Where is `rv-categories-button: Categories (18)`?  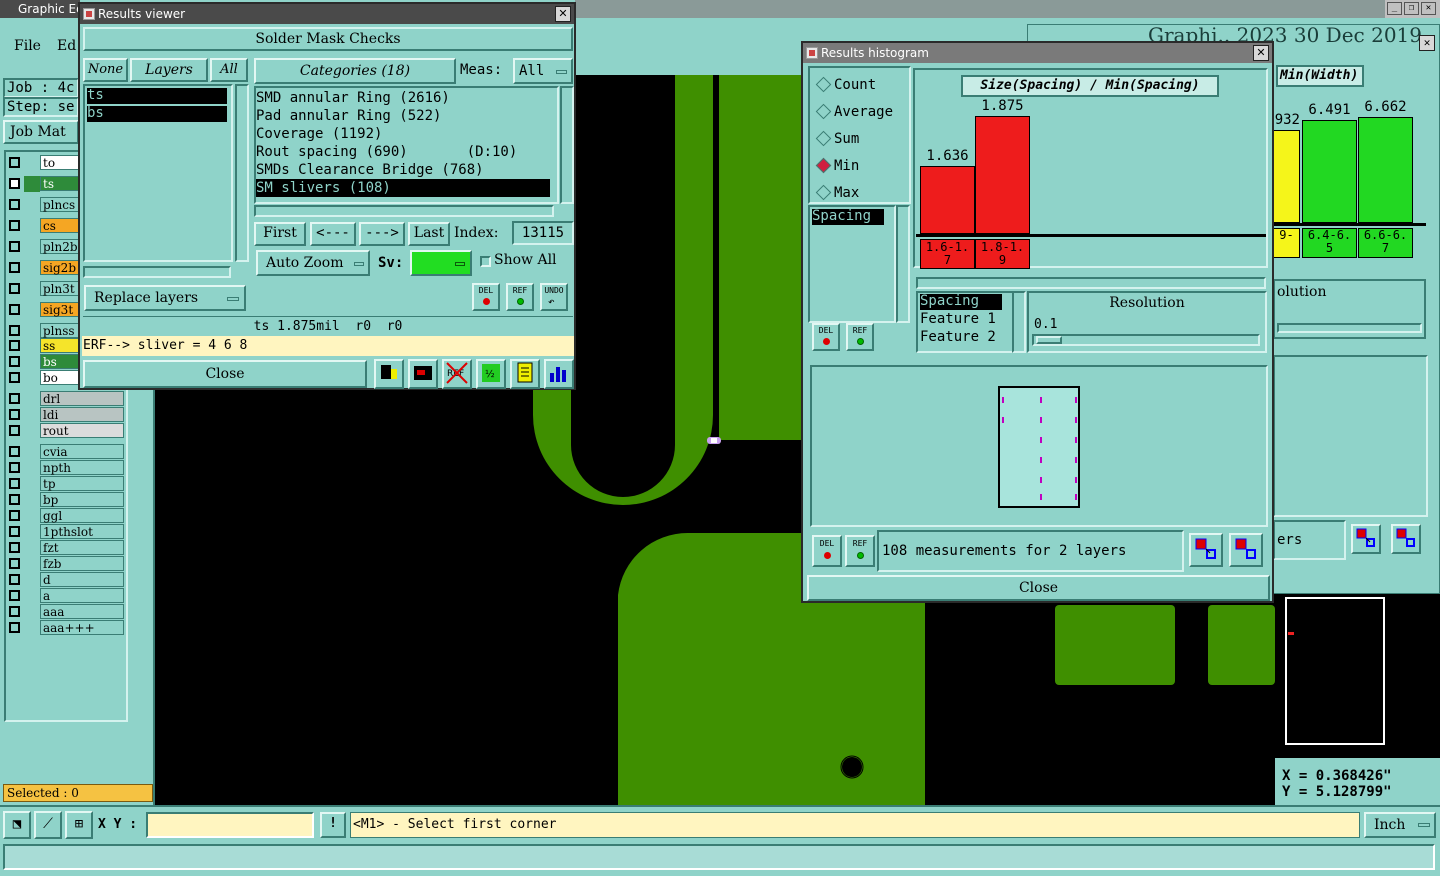
rv-categories-button: Categories (18) is located at coordinates (355, 71).